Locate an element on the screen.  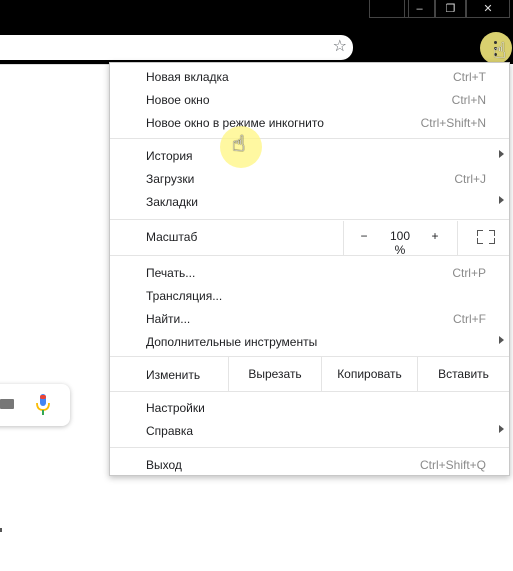
edit-row: Изменить Вырезать Копировать Вставить is located at coordinates (309, 374).